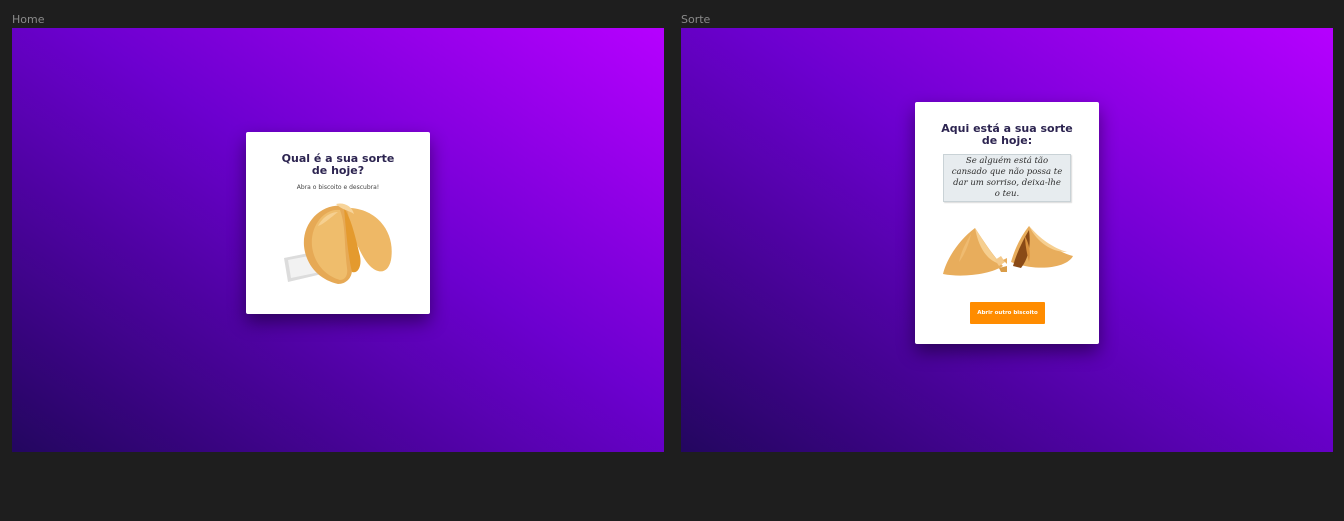 Image resolution: width=1344 pixels, height=521 pixels. I want to click on frame-label-sorte: Sorte, so click(696, 19).